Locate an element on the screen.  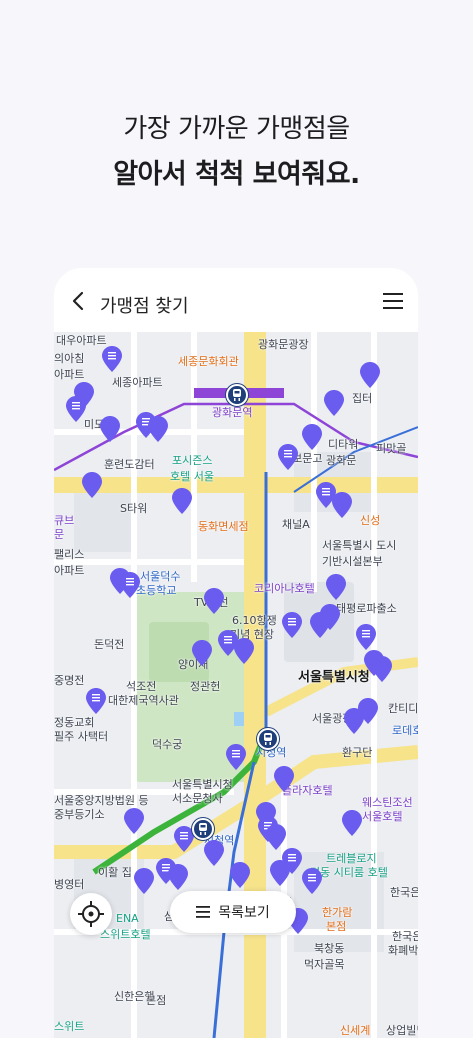
map-label: 상업빌딩 is located at coordinates (402, 1030).